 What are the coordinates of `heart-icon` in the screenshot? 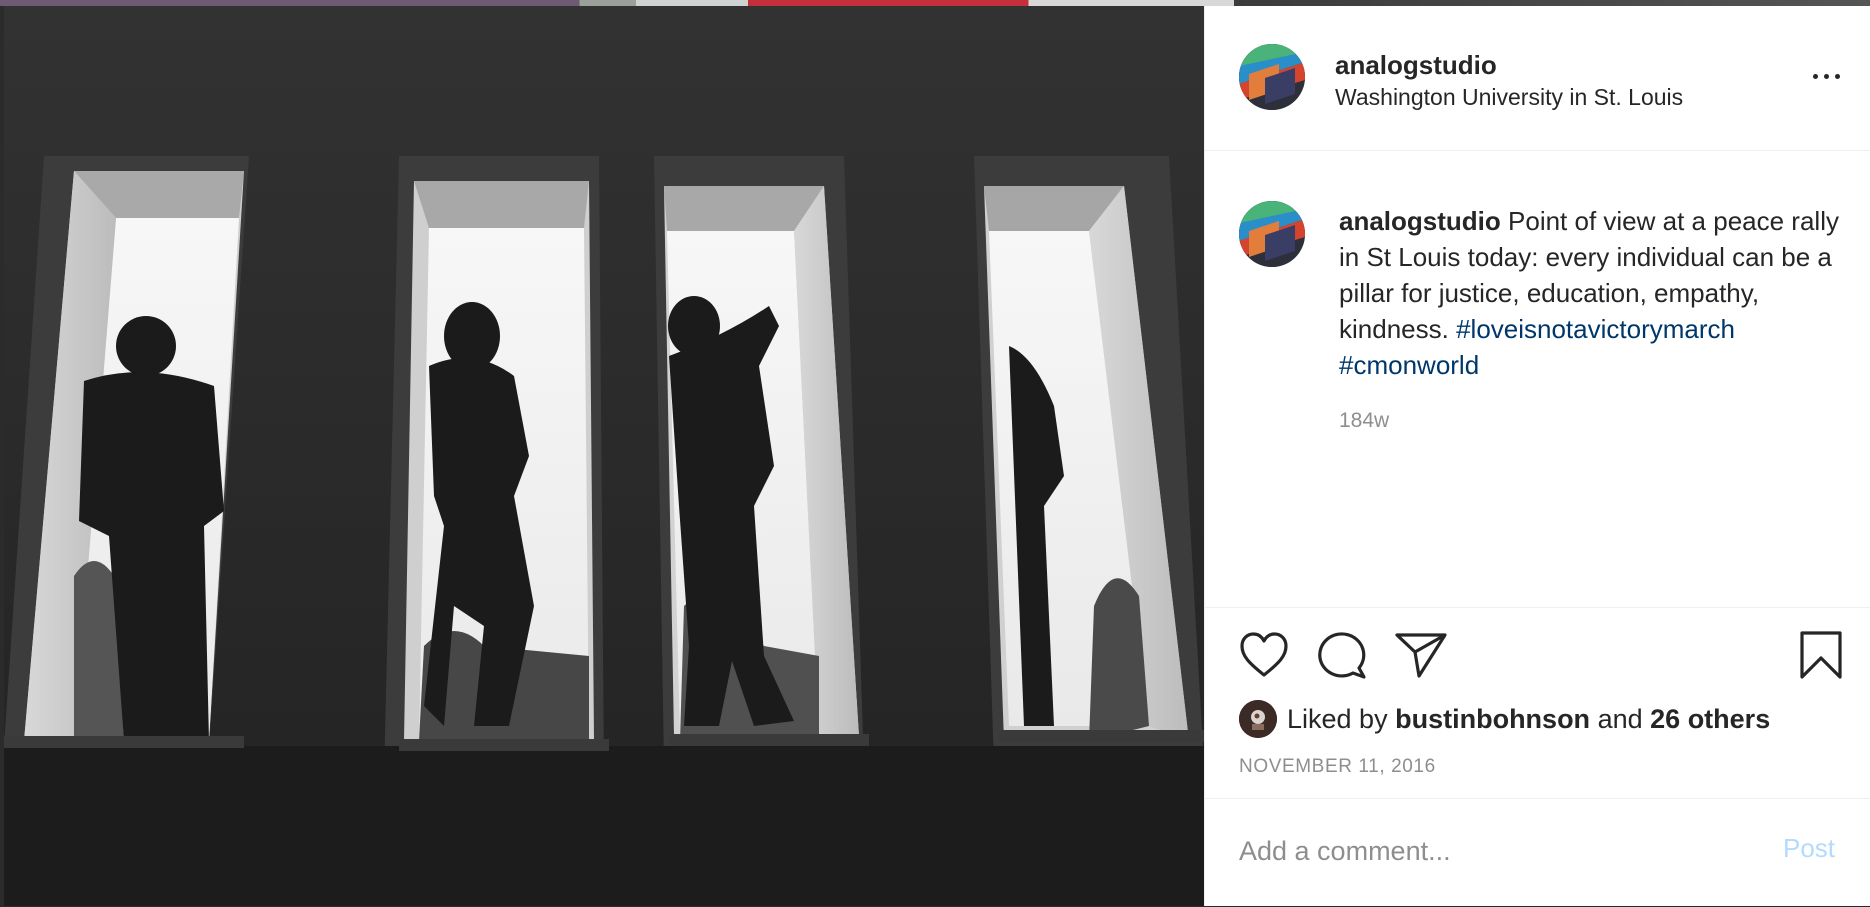 It's located at (1264, 655).